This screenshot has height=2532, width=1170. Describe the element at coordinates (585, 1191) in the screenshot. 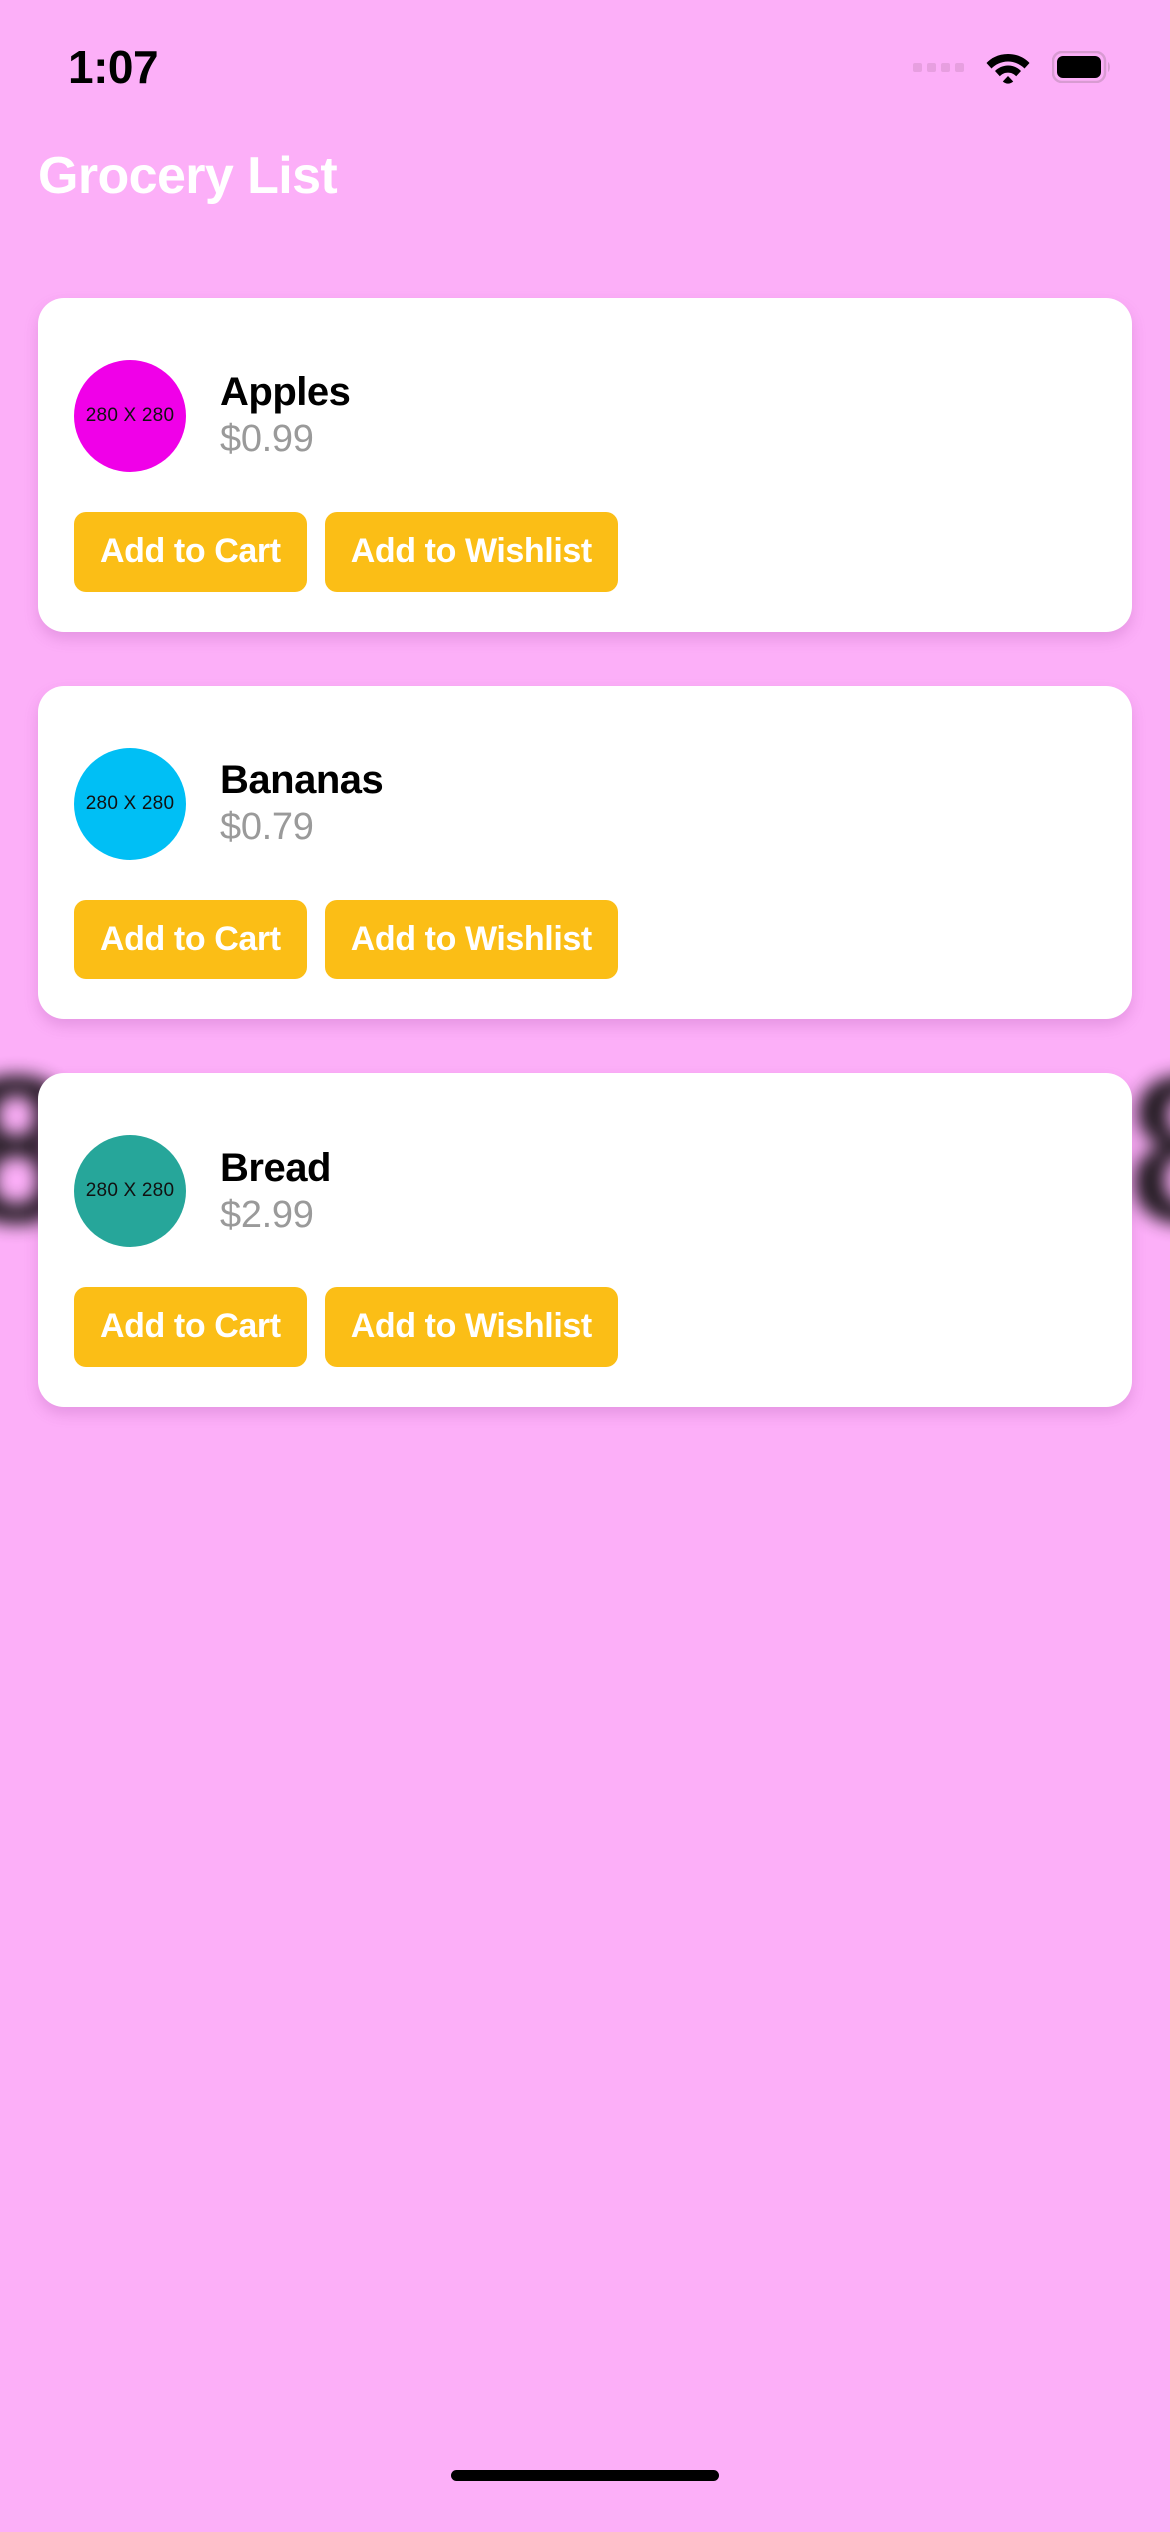

I see `product-summary: 280 X 280 Bread $2.99` at that location.